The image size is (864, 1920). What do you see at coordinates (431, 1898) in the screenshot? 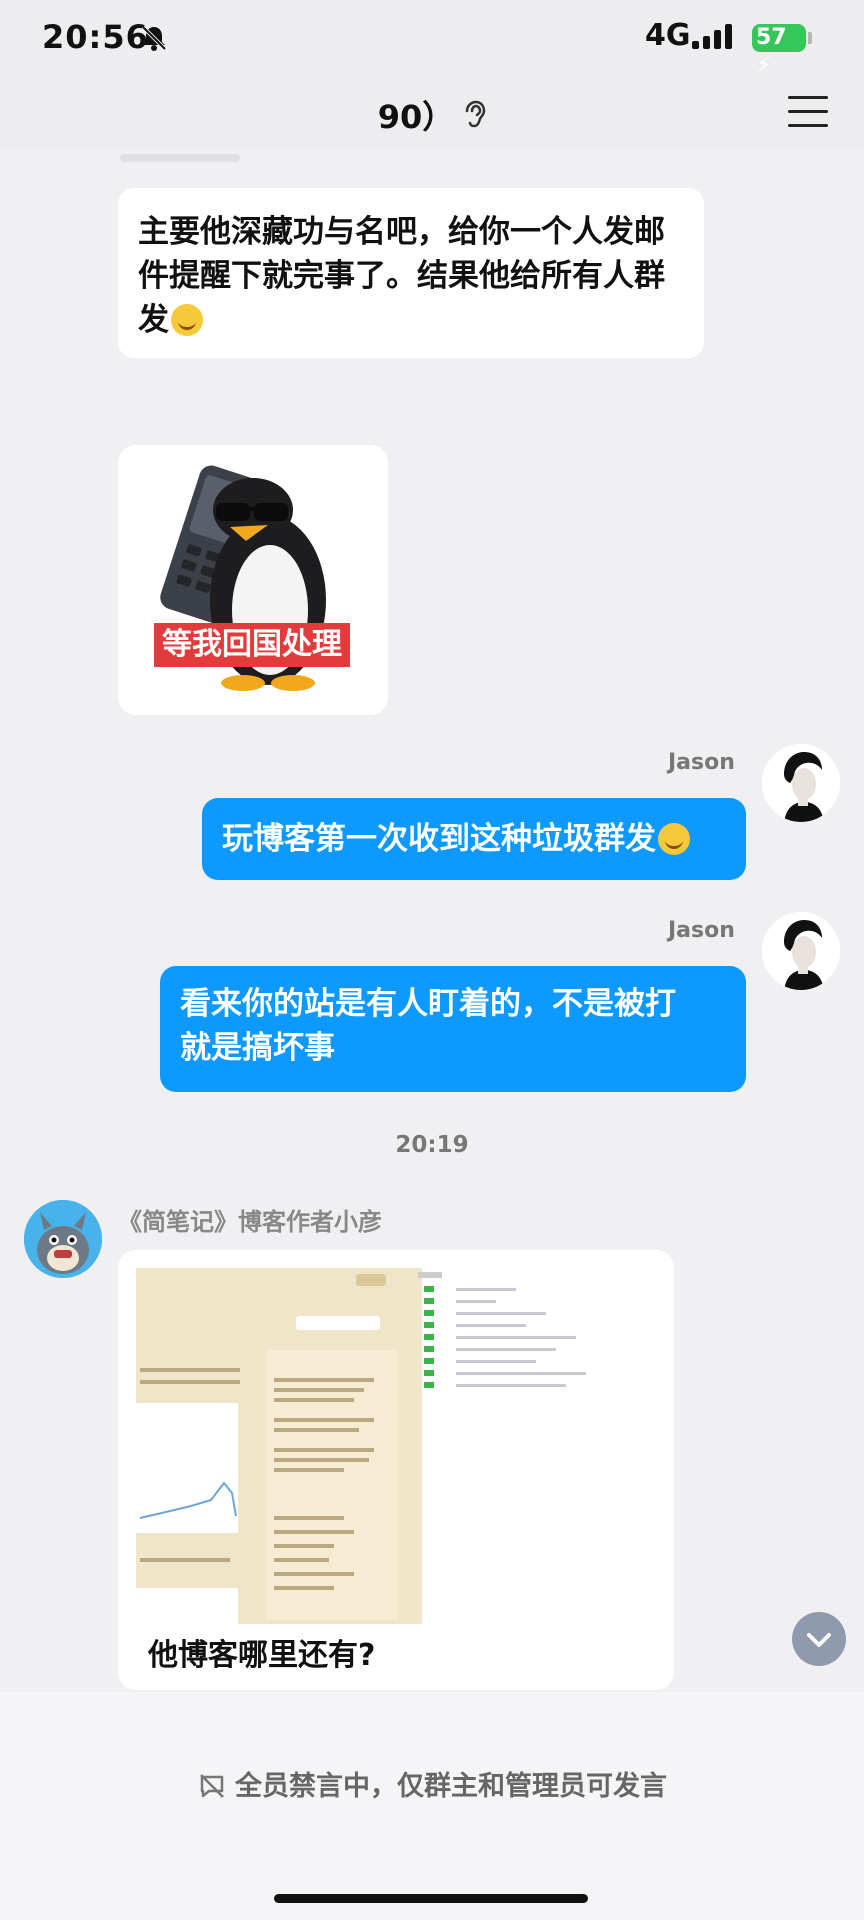
I see `home-indicator` at bounding box center [431, 1898].